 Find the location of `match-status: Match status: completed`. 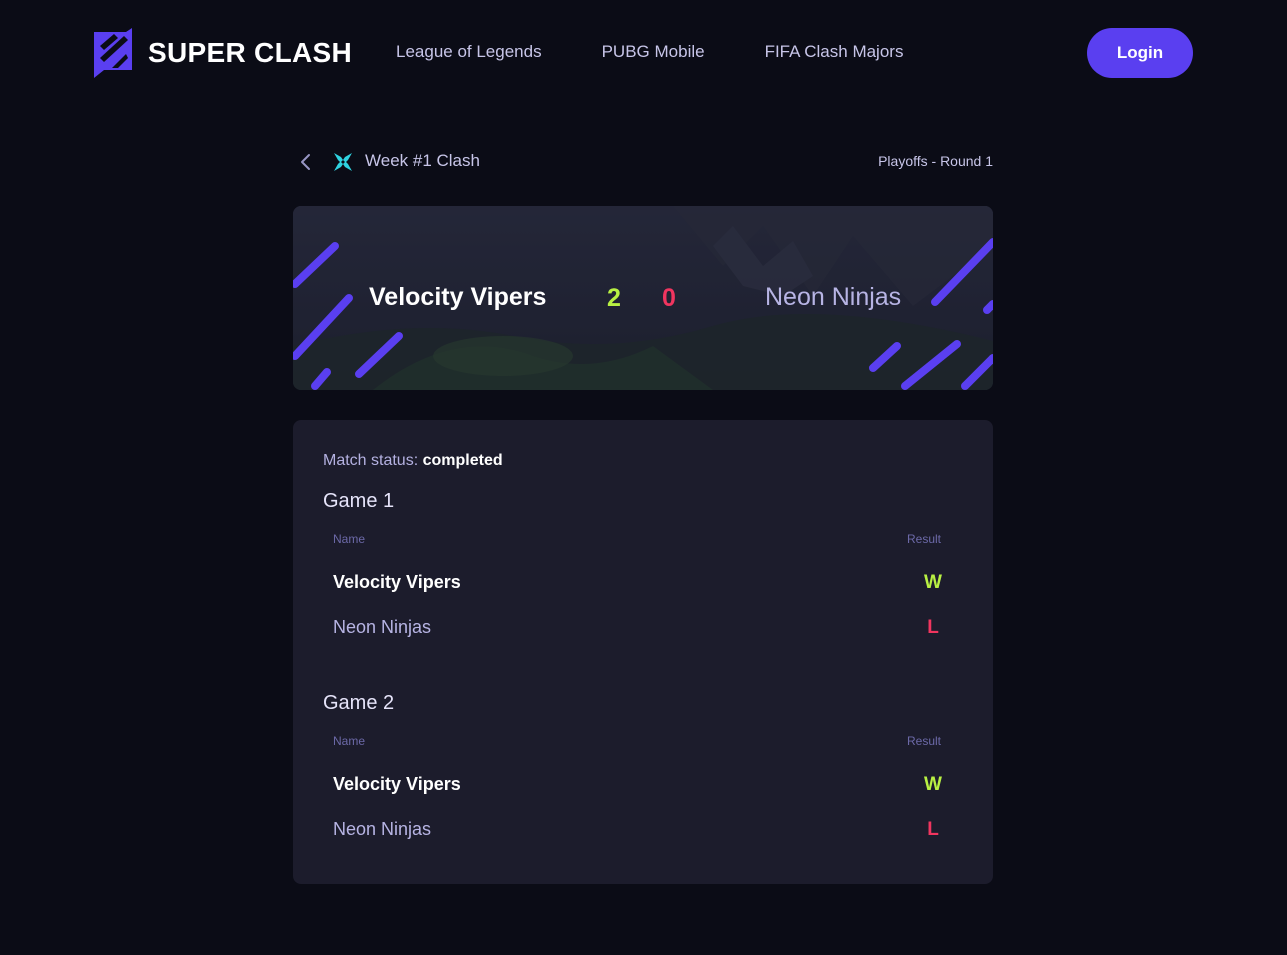

match-status: Match status: completed is located at coordinates (413, 461).